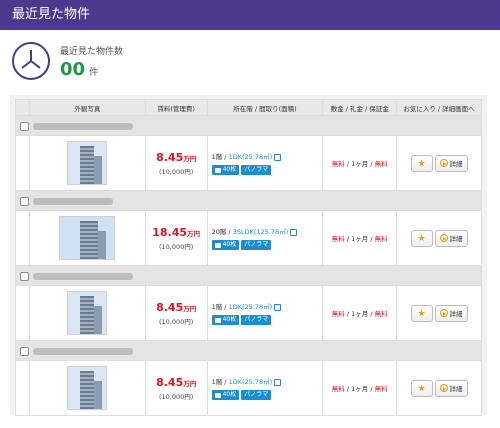  Describe the element at coordinates (51, 14) in the screenshot. I see `page-title: 最近見た物件` at that location.